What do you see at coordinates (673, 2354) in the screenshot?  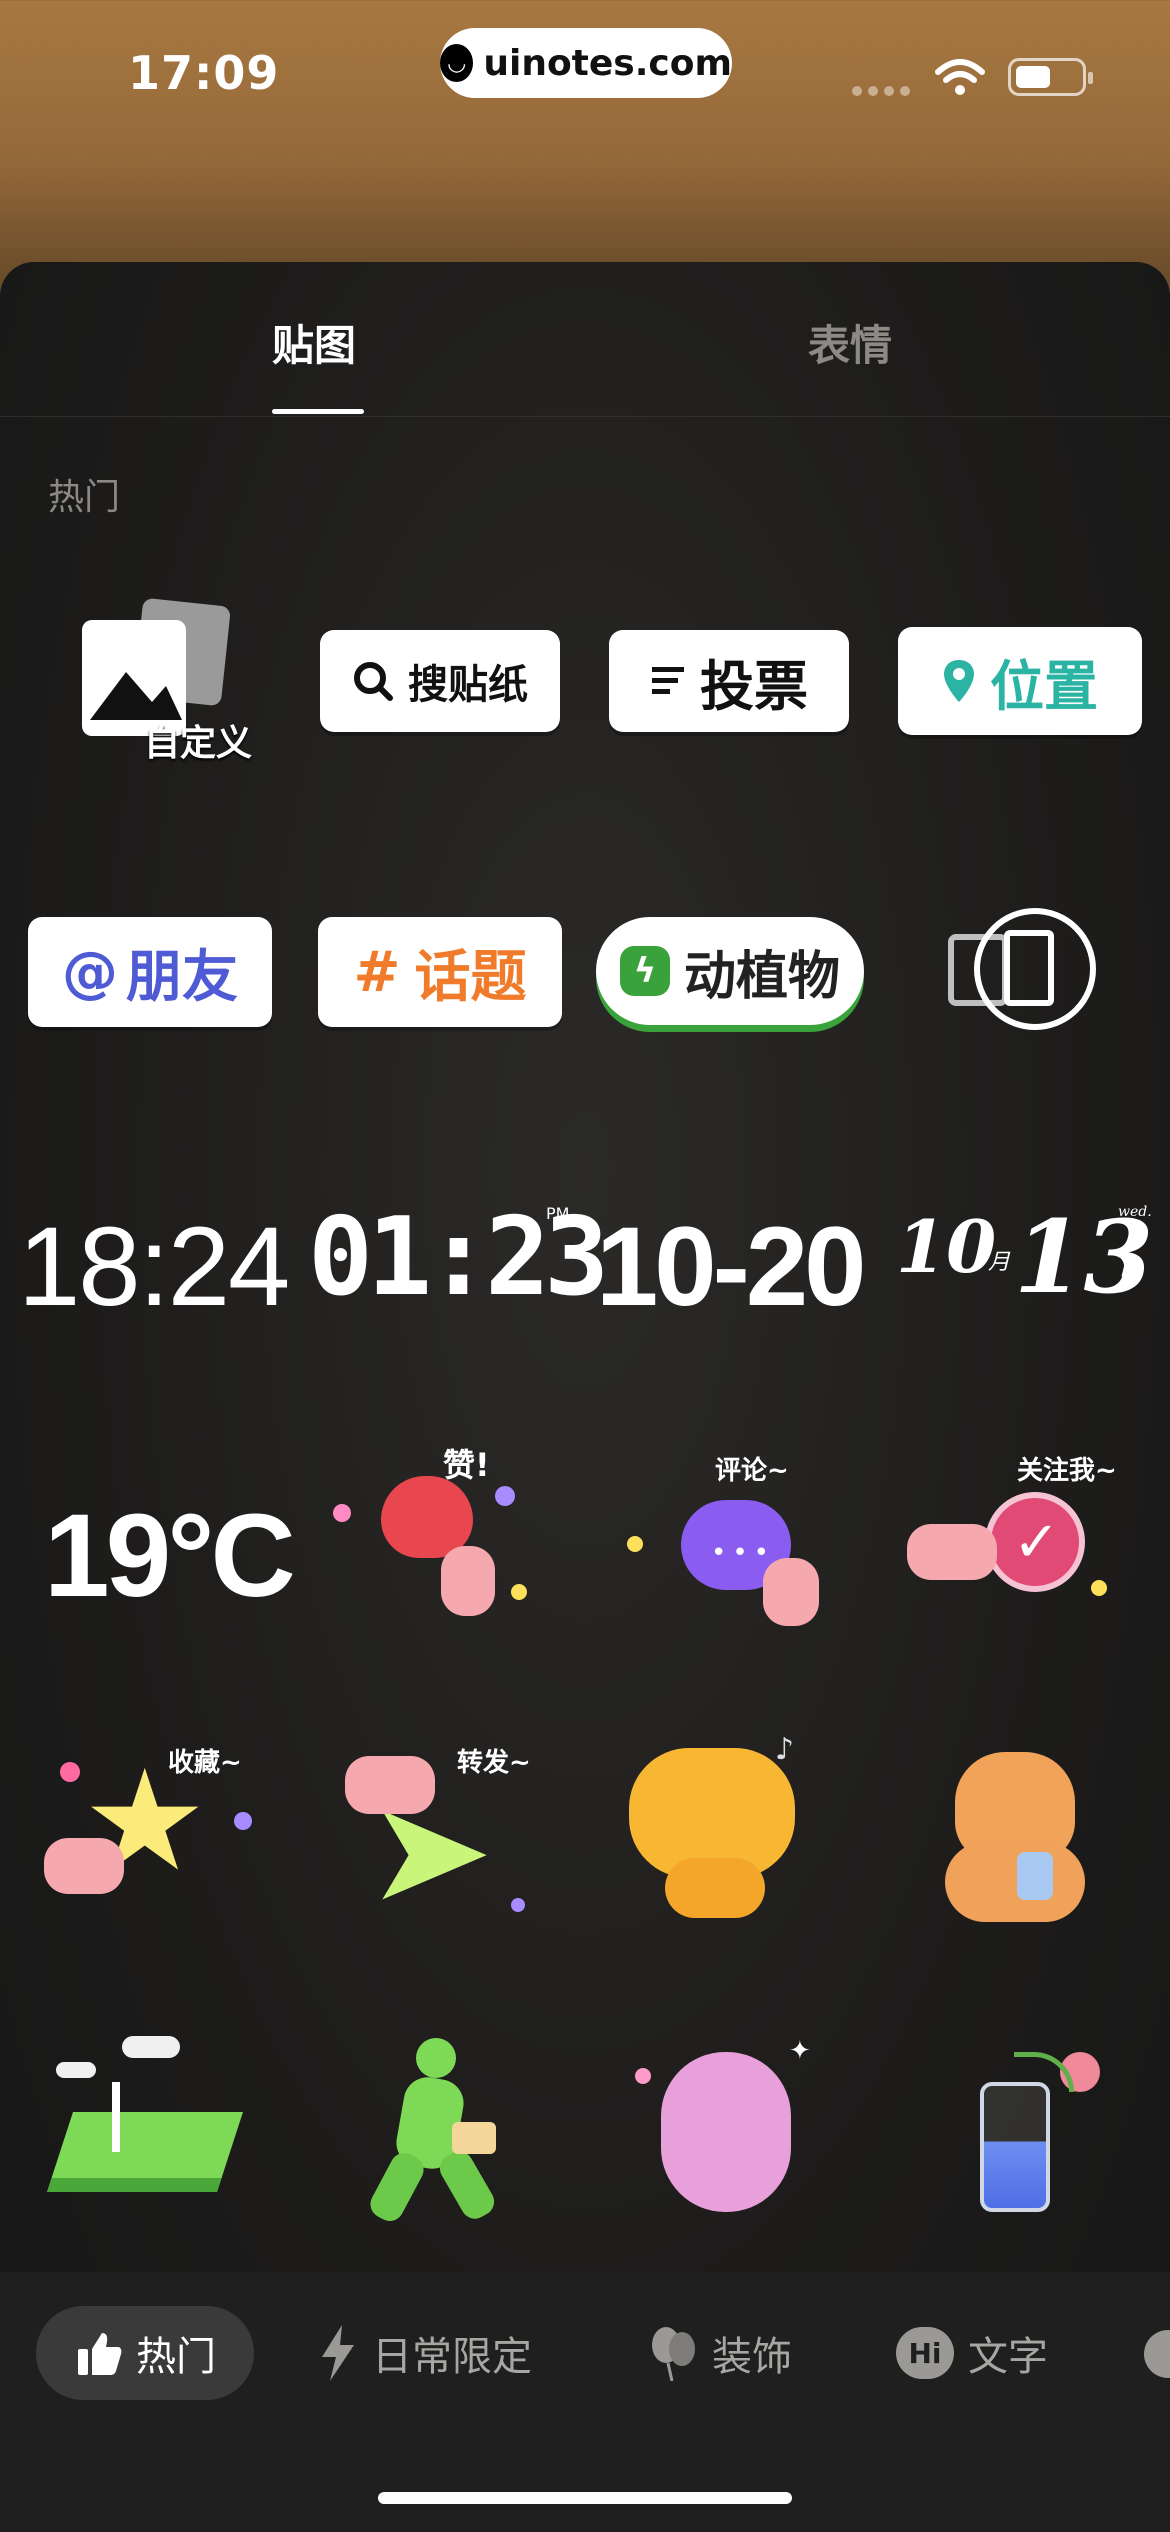 I see `balloon-icon` at bounding box center [673, 2354].